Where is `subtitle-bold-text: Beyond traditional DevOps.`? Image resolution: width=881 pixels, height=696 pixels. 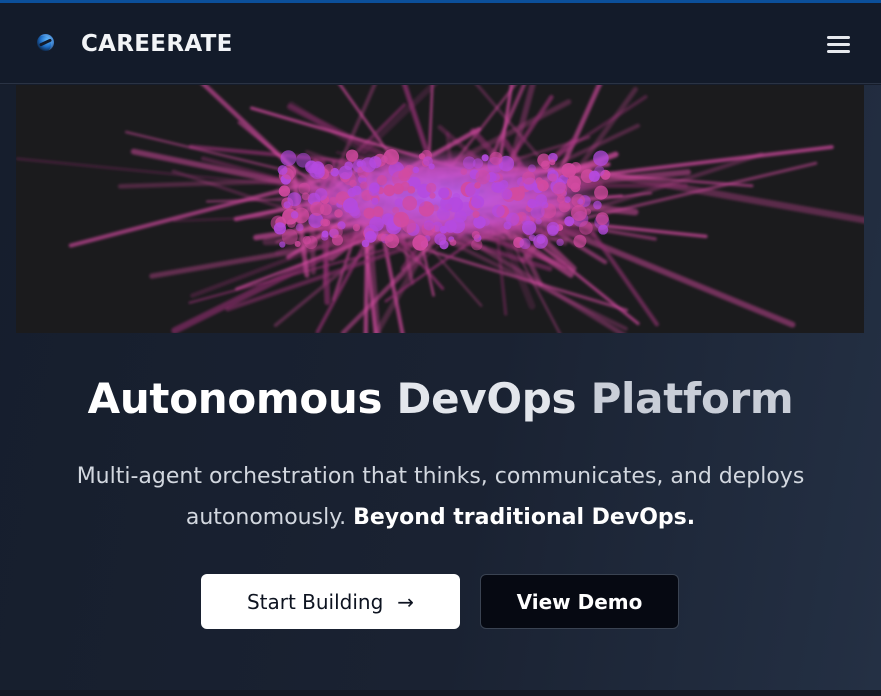 subtitle-bold-text: Beyond traditional DevOps. is located at coordinates (524, 517).